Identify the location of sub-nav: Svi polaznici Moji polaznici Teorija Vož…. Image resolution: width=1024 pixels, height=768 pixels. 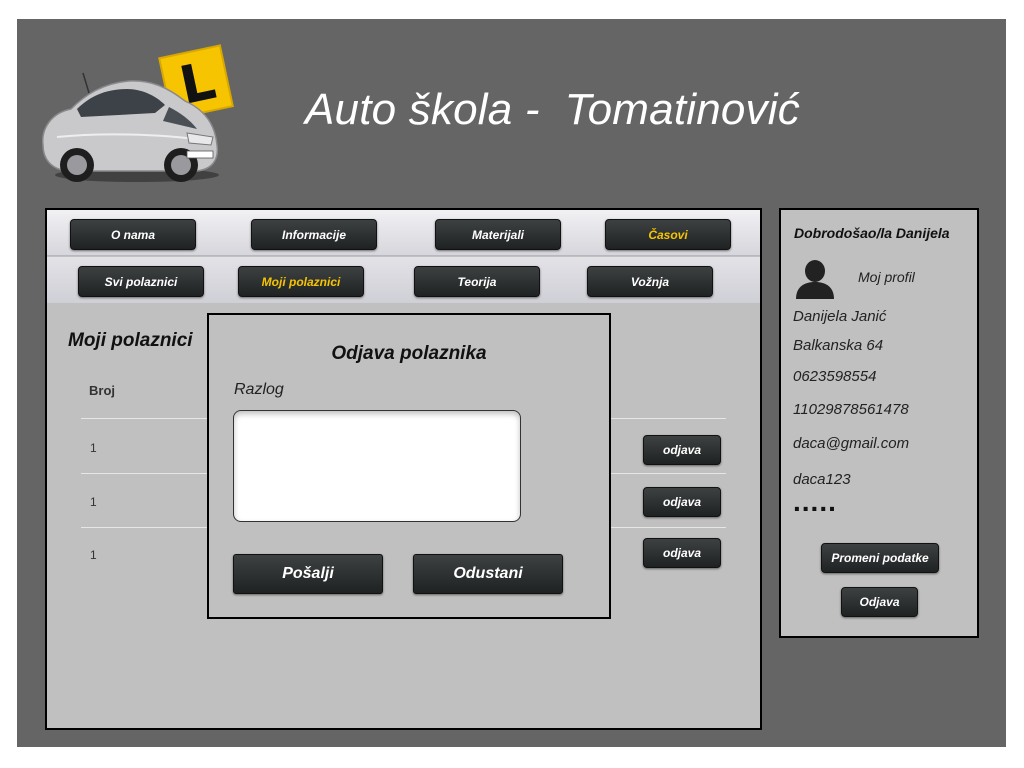
(403, 280).